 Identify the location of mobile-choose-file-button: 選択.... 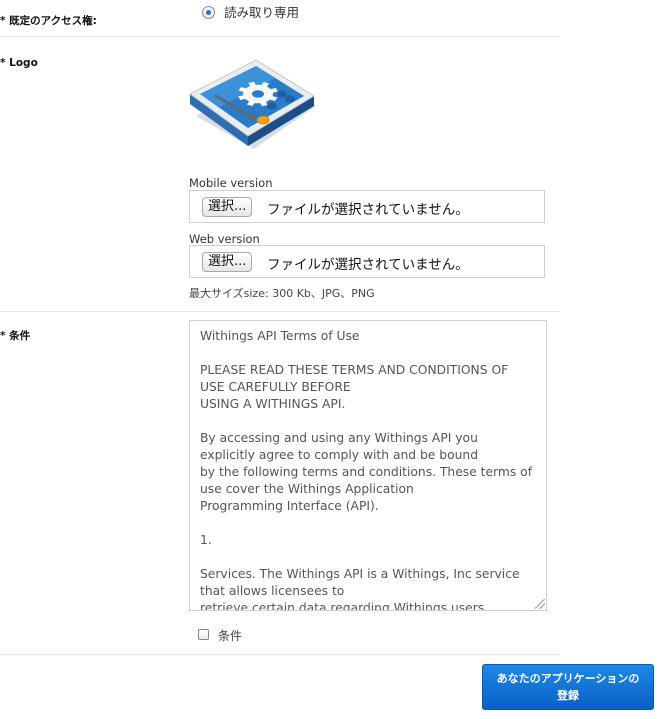
(227, 207).